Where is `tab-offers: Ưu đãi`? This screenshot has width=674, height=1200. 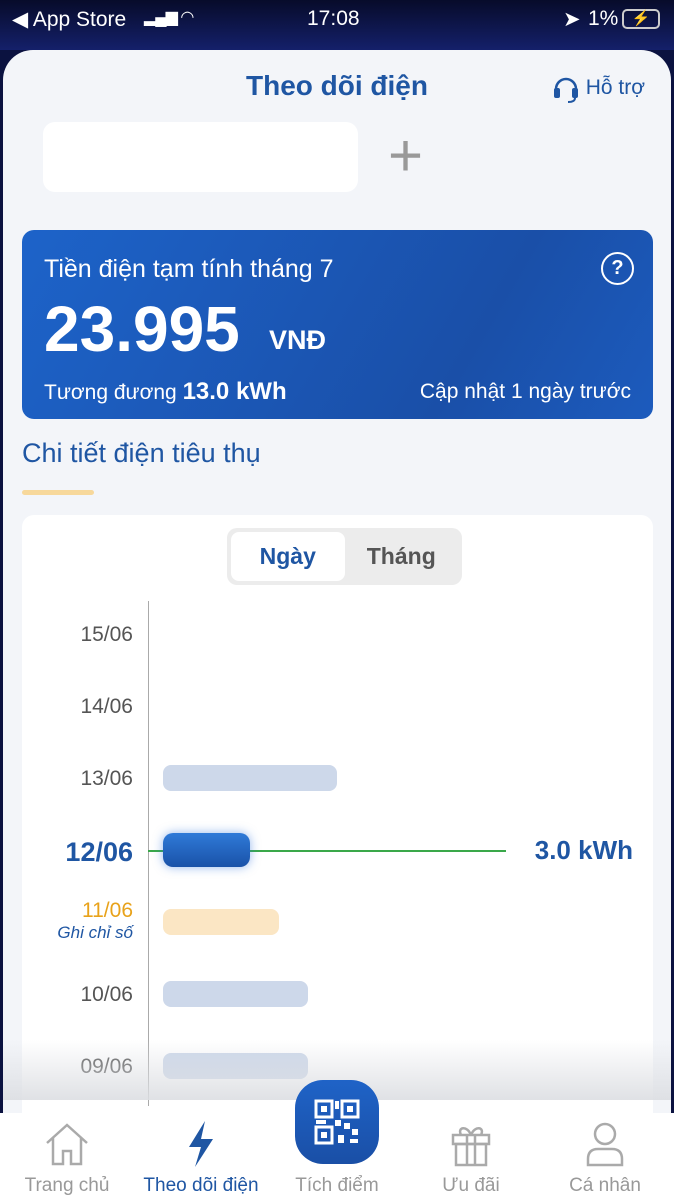 tab-offers: Ưu đãi is located at coordinates (471, 1155).